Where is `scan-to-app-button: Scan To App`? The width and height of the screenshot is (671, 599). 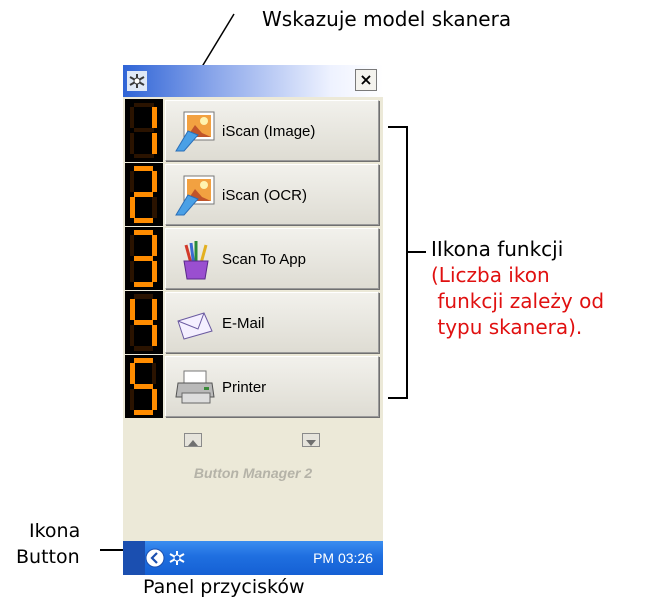
scan-to-app-button: Scan To App is located at coordinates (272, 258).